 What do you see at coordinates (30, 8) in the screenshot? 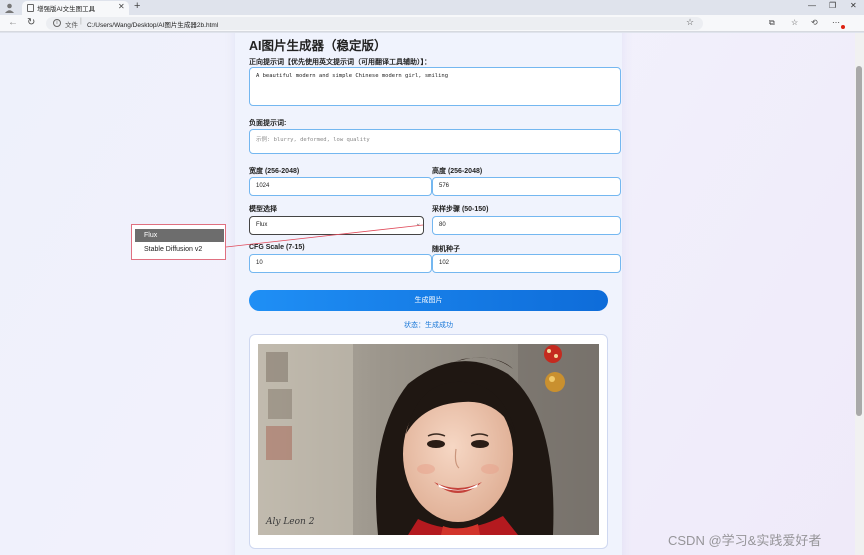
I see `file-icon` at bounding box center [30, 8].